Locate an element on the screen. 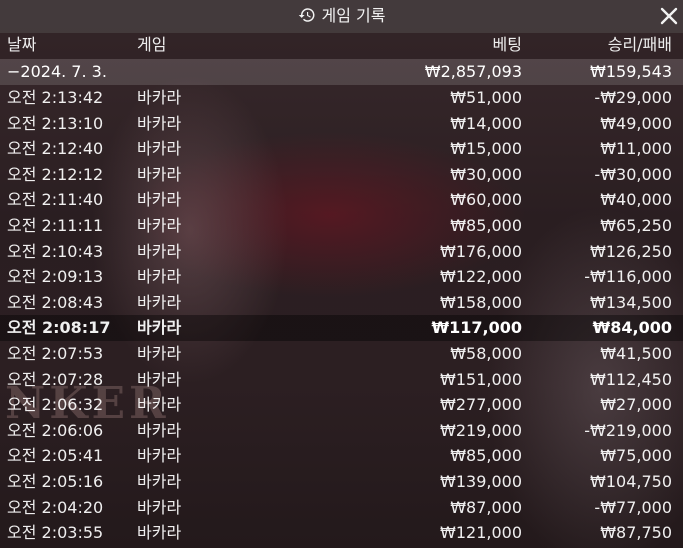 The image size is (683, 548). row-bet: ₩117,000 is located at coordinates (476, 328).